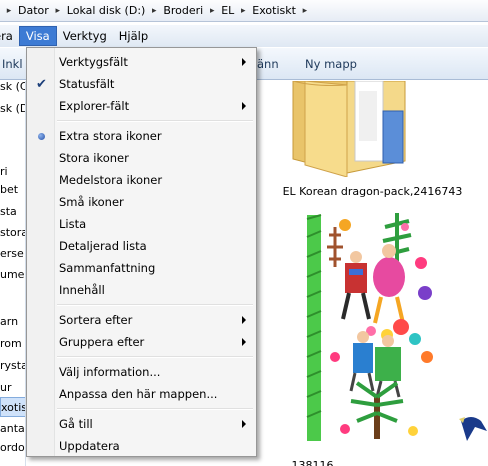 The image size is (488, 466). What do you see at coordinates (103, 246) in the screenshot?
I see `menu-item-label: Detaljerad lista` at bounding box center [103, 246].